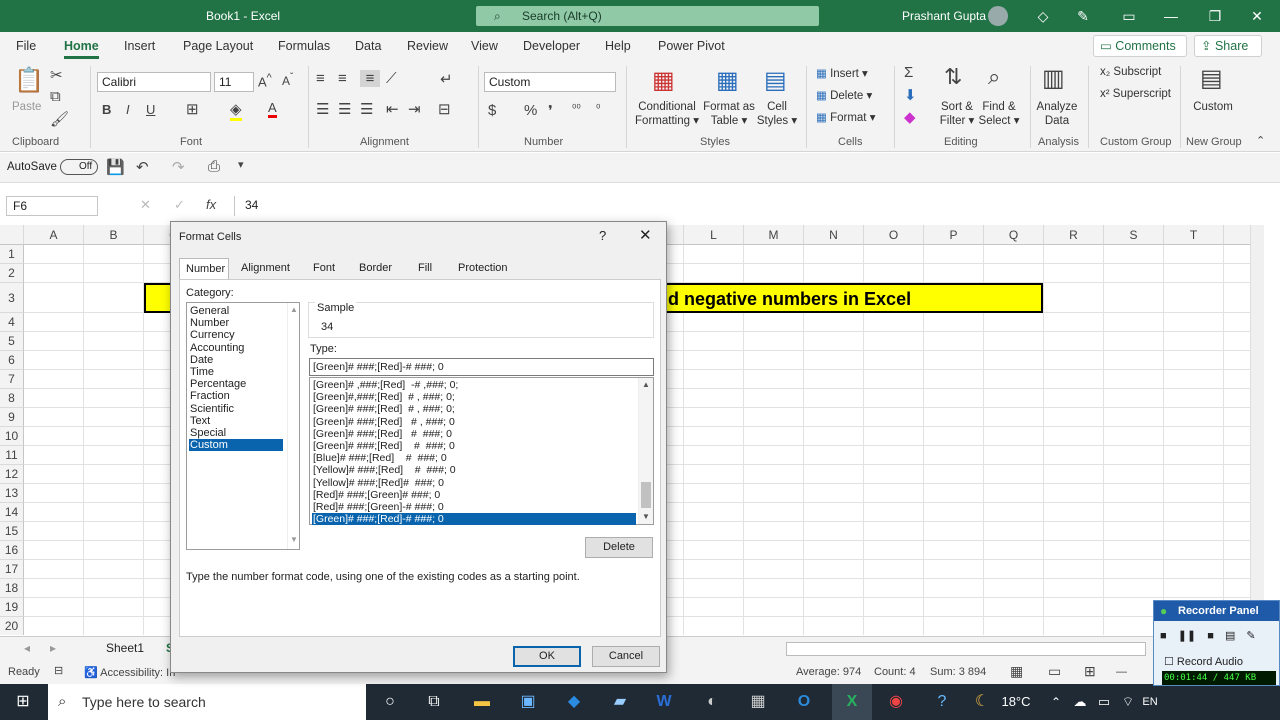  What do you see at coordinates (492, 110) in the screenshot?
I see `currency-icon: $` at bounding box center [492, 110].